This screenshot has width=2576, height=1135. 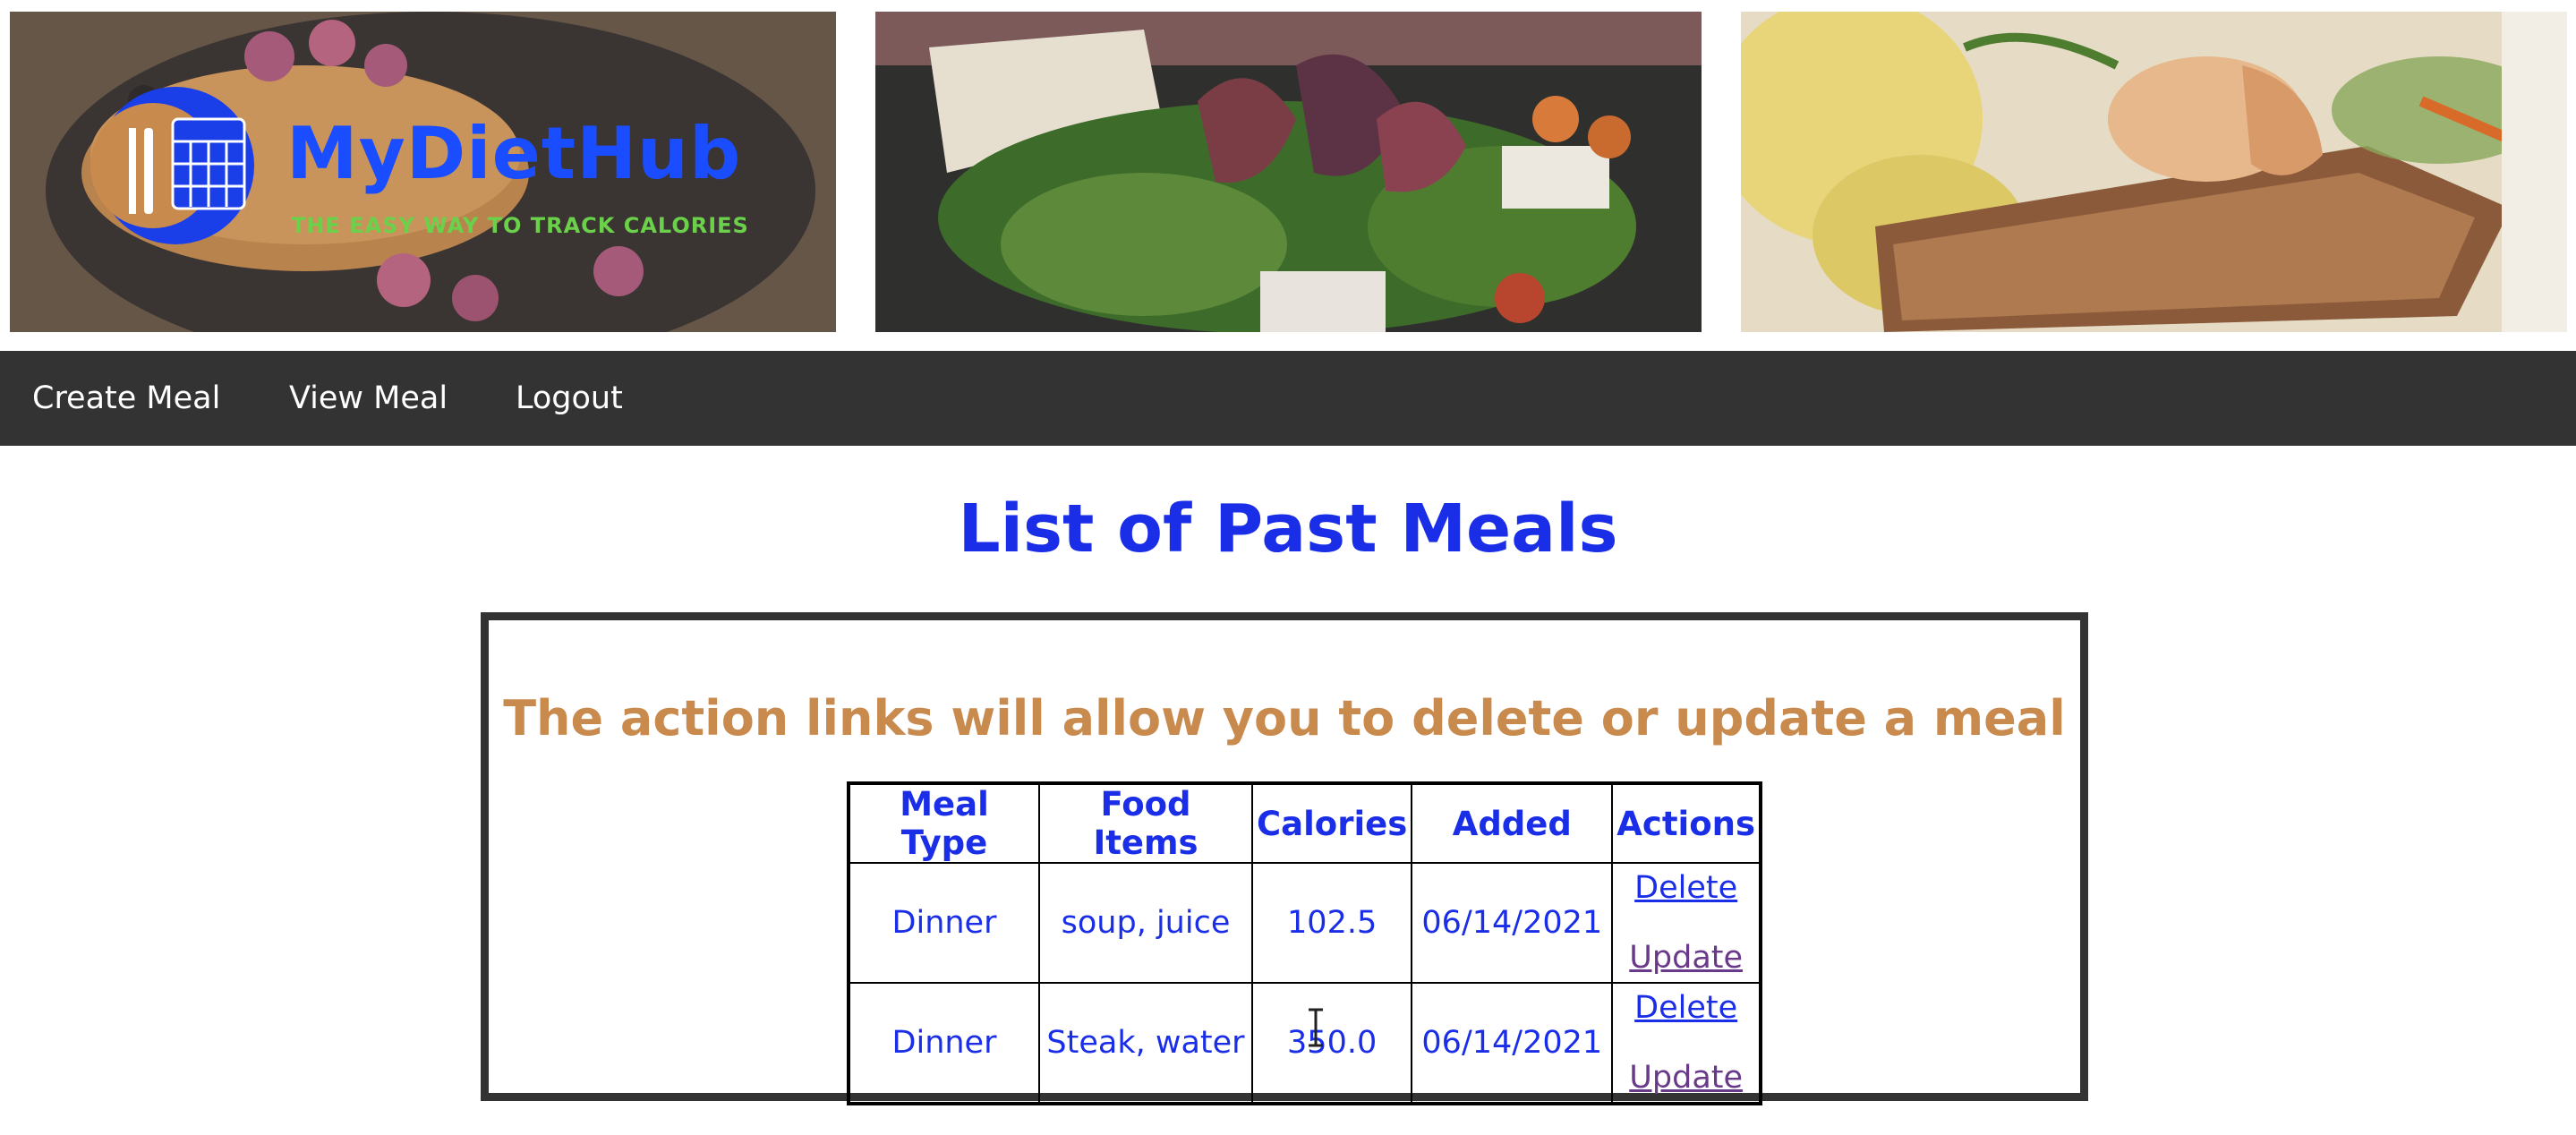 I want to click on cell-calories: 350.0, so click(x=1331, y=1043).